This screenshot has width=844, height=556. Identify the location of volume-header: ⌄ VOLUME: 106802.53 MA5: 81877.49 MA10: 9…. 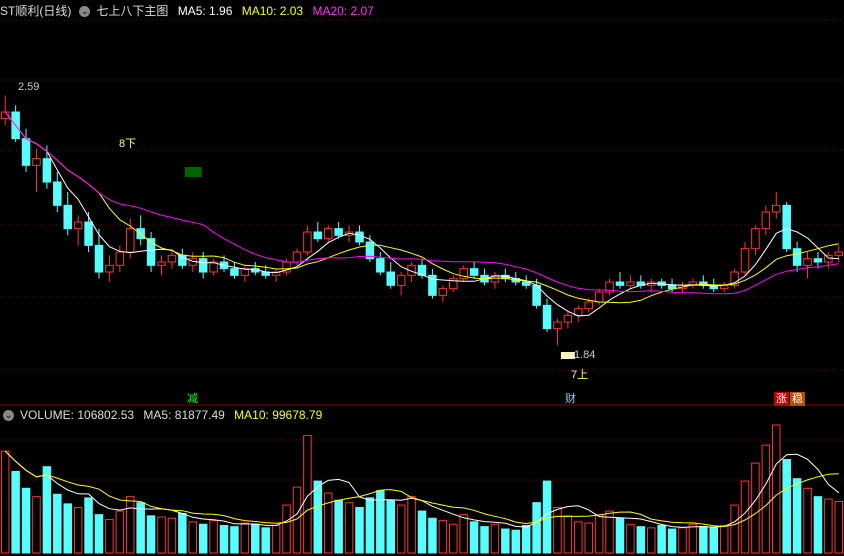
(164, 415).